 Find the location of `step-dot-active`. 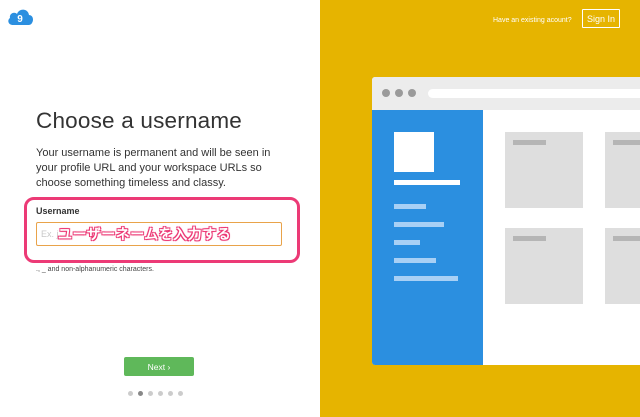

step-dot-active is located at coordinates (140, 393).